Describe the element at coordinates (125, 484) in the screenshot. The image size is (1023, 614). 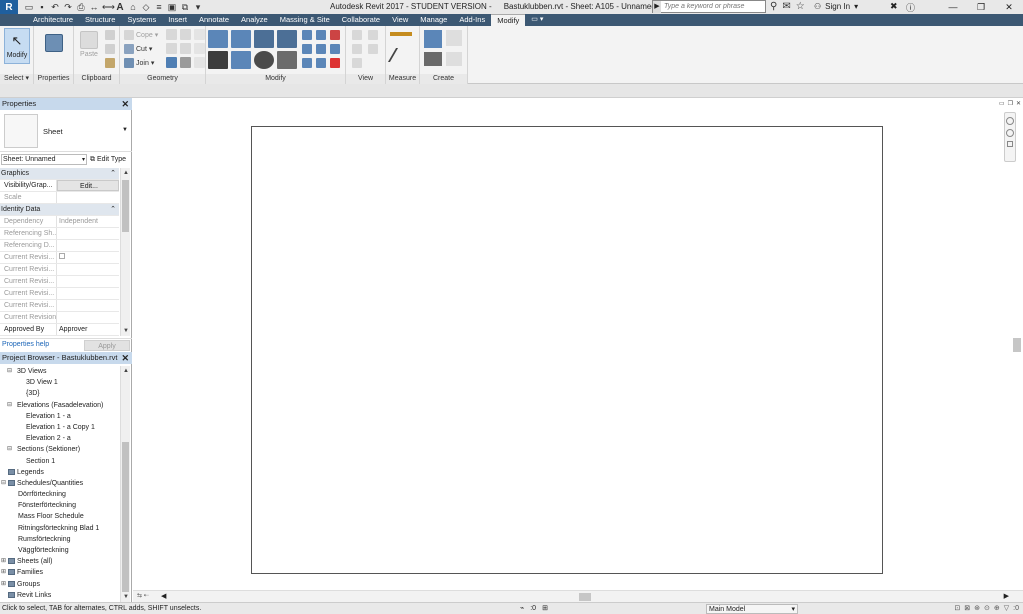
I see `browser-scrollbar: ▲ ▼` at that location.